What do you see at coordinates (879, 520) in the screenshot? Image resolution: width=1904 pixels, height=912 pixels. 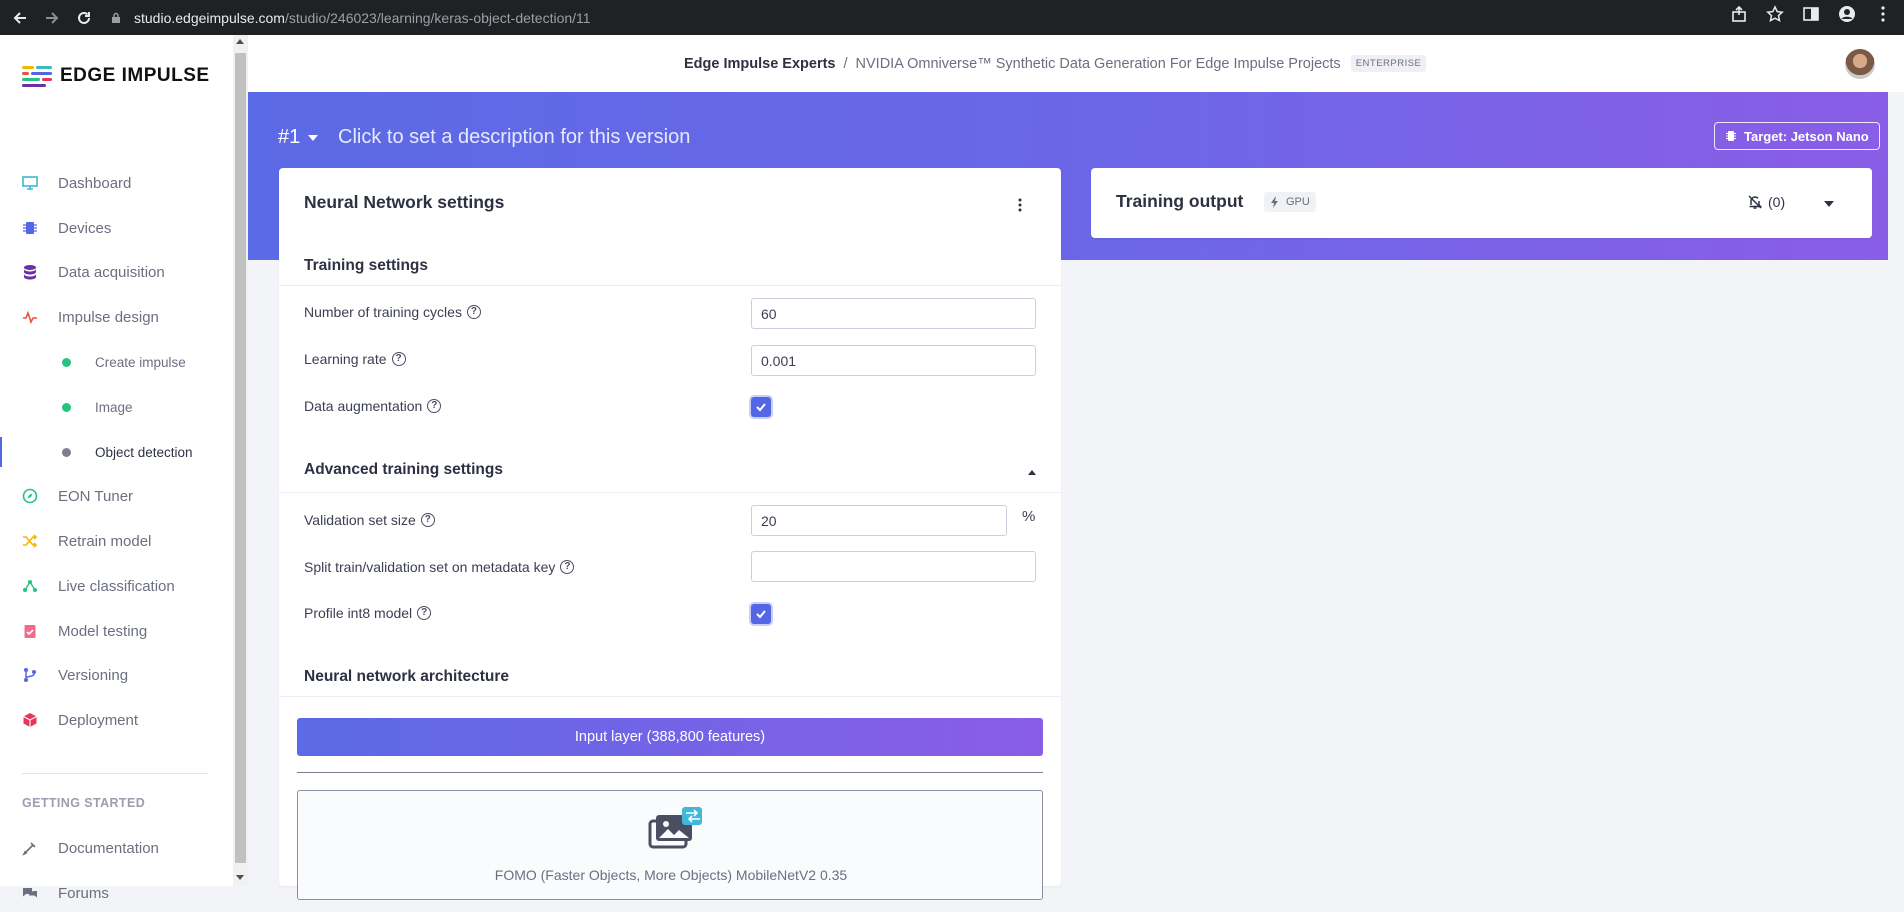 I see `validation-set-size-input: 20` at bounding box center [879, 520].